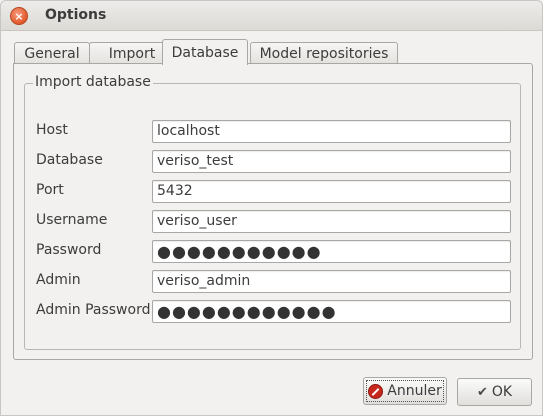 Image resolution: width=543 pixels, height=416 pixels. I want to click on admin-password-field: ●●●●●●●●●●●●, so click(331, 311).